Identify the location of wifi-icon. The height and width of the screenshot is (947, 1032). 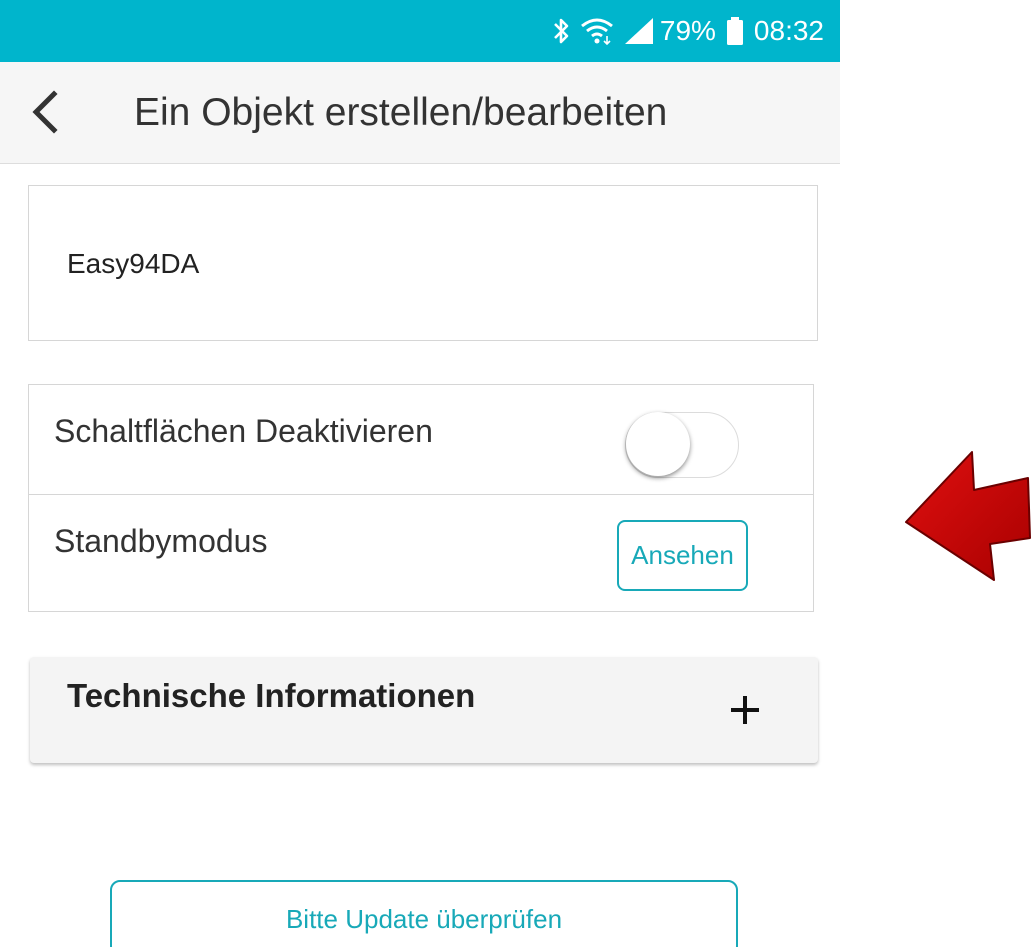
(597, 31).